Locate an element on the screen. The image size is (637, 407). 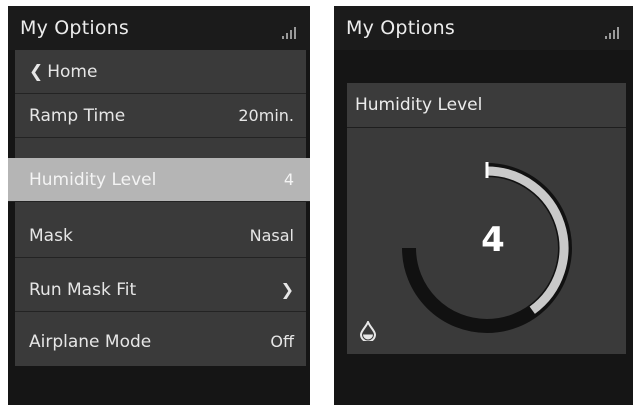
menu-item-label: Ramp Time is located at coordinates (77, 116).